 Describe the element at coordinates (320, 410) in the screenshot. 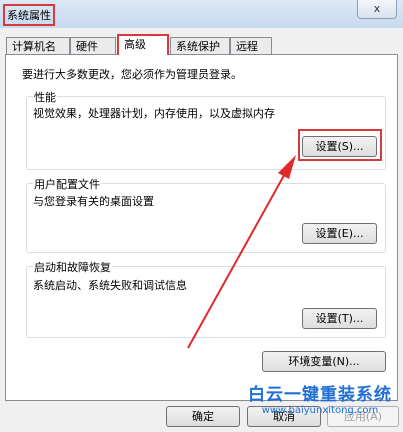

I see `watermark-url: www.baiyunxitong.com` at that location.